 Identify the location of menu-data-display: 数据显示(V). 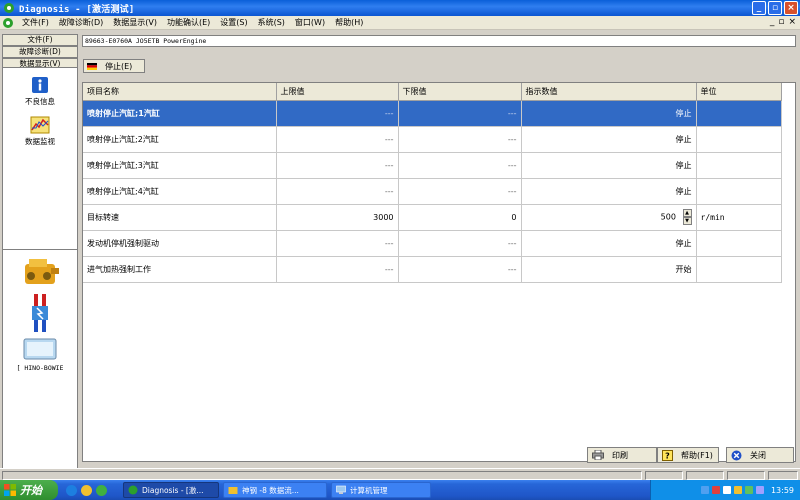
(135, 22).